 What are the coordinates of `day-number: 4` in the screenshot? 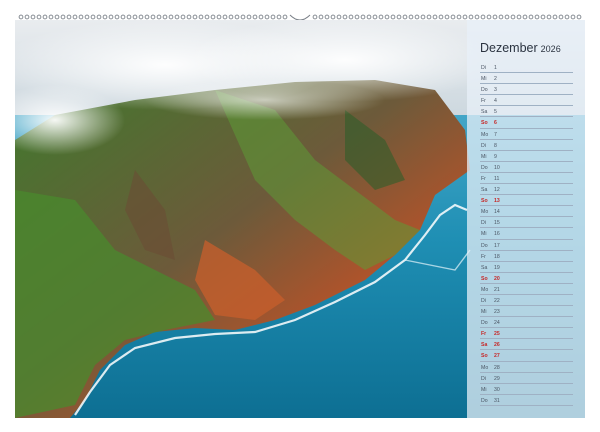 It's located at (495, 101).